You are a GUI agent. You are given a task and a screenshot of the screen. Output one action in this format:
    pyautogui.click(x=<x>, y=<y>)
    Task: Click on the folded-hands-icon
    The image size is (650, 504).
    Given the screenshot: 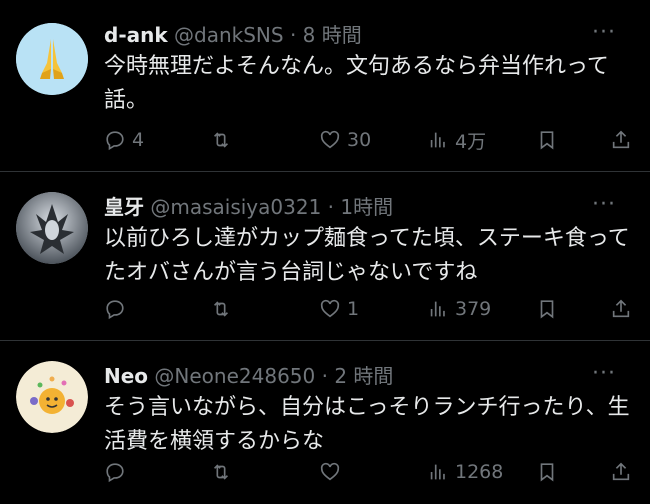 What is the action you would take?
    pyautogui.click(x=52, y=59)
    